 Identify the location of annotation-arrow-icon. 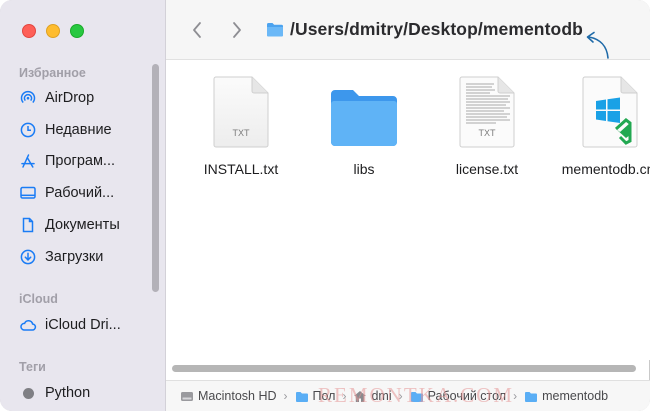
(597, 45).